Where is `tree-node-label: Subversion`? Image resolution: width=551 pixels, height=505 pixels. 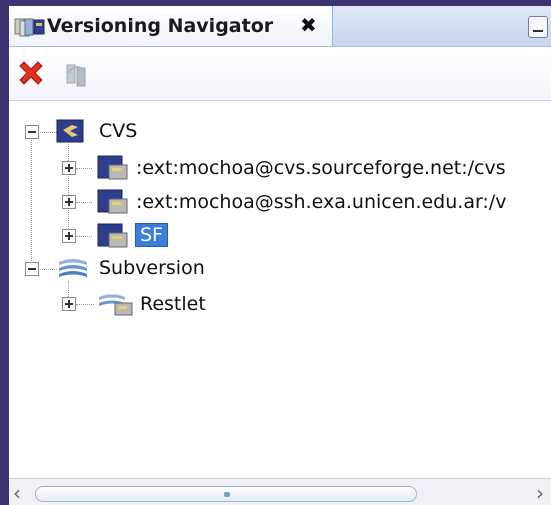
tree-node-label: Subversion is located at coordinates (152, 268).